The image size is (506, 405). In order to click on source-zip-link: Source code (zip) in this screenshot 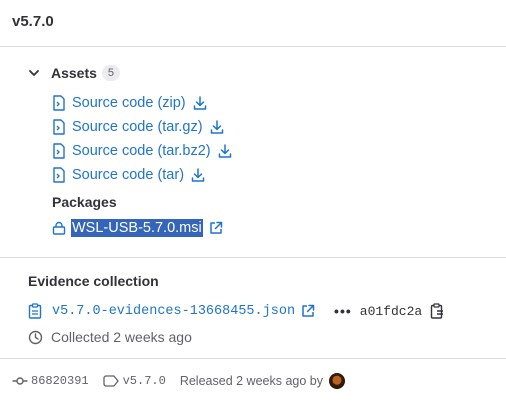, I will do `click(129, 103)`.